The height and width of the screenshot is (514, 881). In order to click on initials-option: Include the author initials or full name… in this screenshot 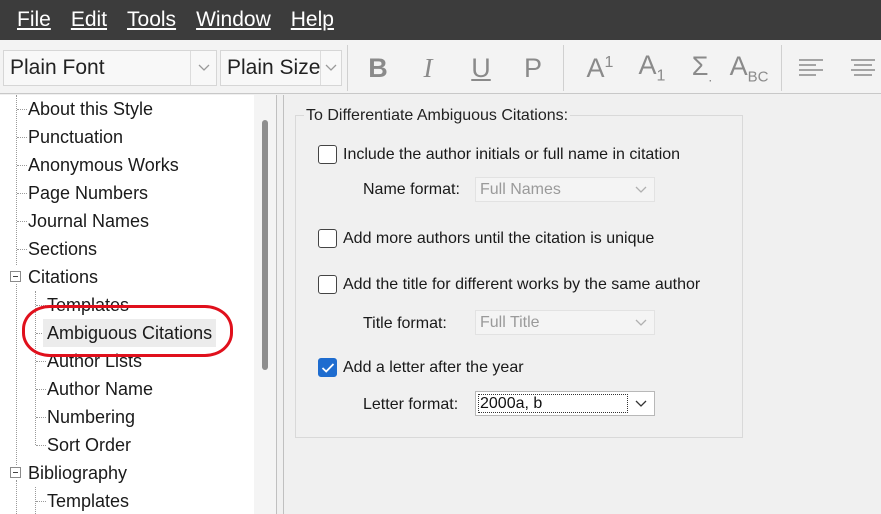, I will do `click(499, 154)`.